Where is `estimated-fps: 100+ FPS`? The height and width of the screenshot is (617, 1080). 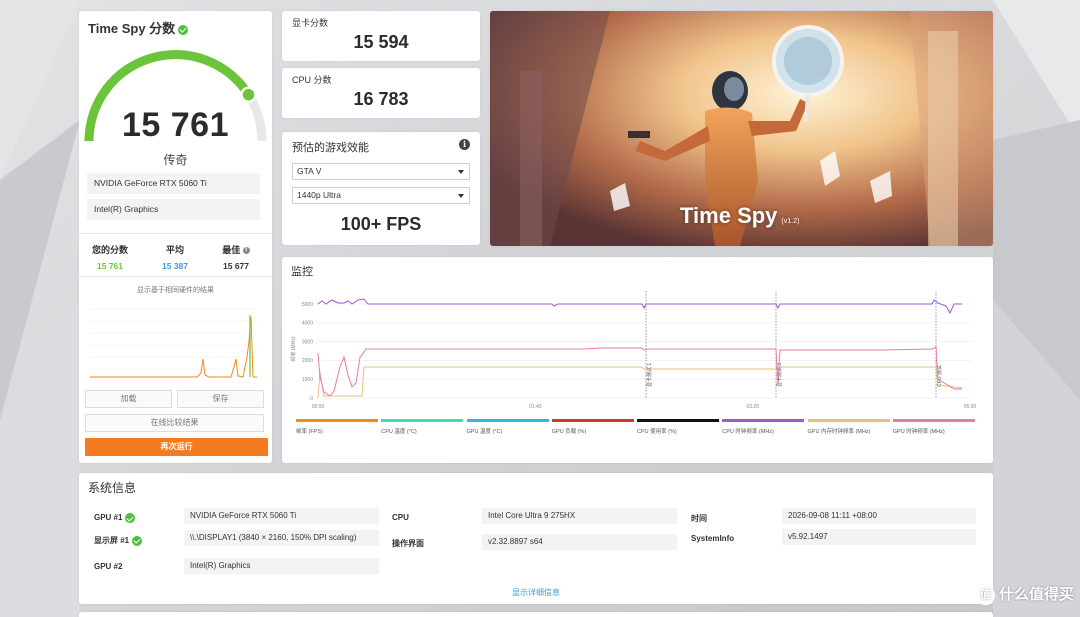 estimated-fps: 100+ FPS is located at coordinates (381, 224).